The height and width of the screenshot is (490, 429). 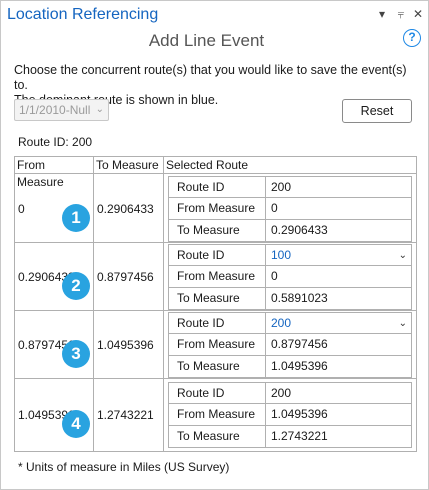 What do you see at coordinates (55, 110) in the screenshot?
I see `date-range-value: 1/1/2010-Null` at bounding box center [55, 110].